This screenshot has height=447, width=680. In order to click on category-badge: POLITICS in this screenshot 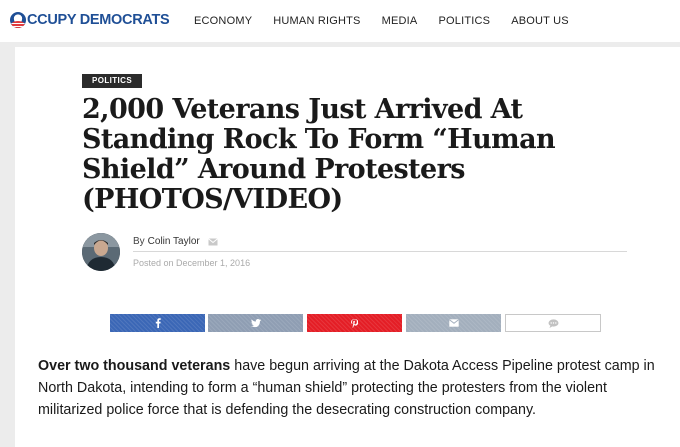, I will do `click(112, 81)`.